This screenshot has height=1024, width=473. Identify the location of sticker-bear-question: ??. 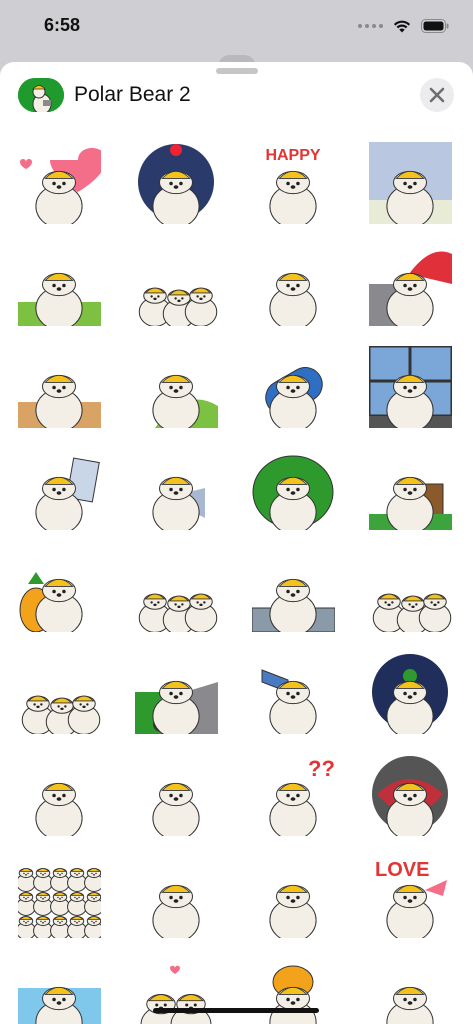
(293, 795).